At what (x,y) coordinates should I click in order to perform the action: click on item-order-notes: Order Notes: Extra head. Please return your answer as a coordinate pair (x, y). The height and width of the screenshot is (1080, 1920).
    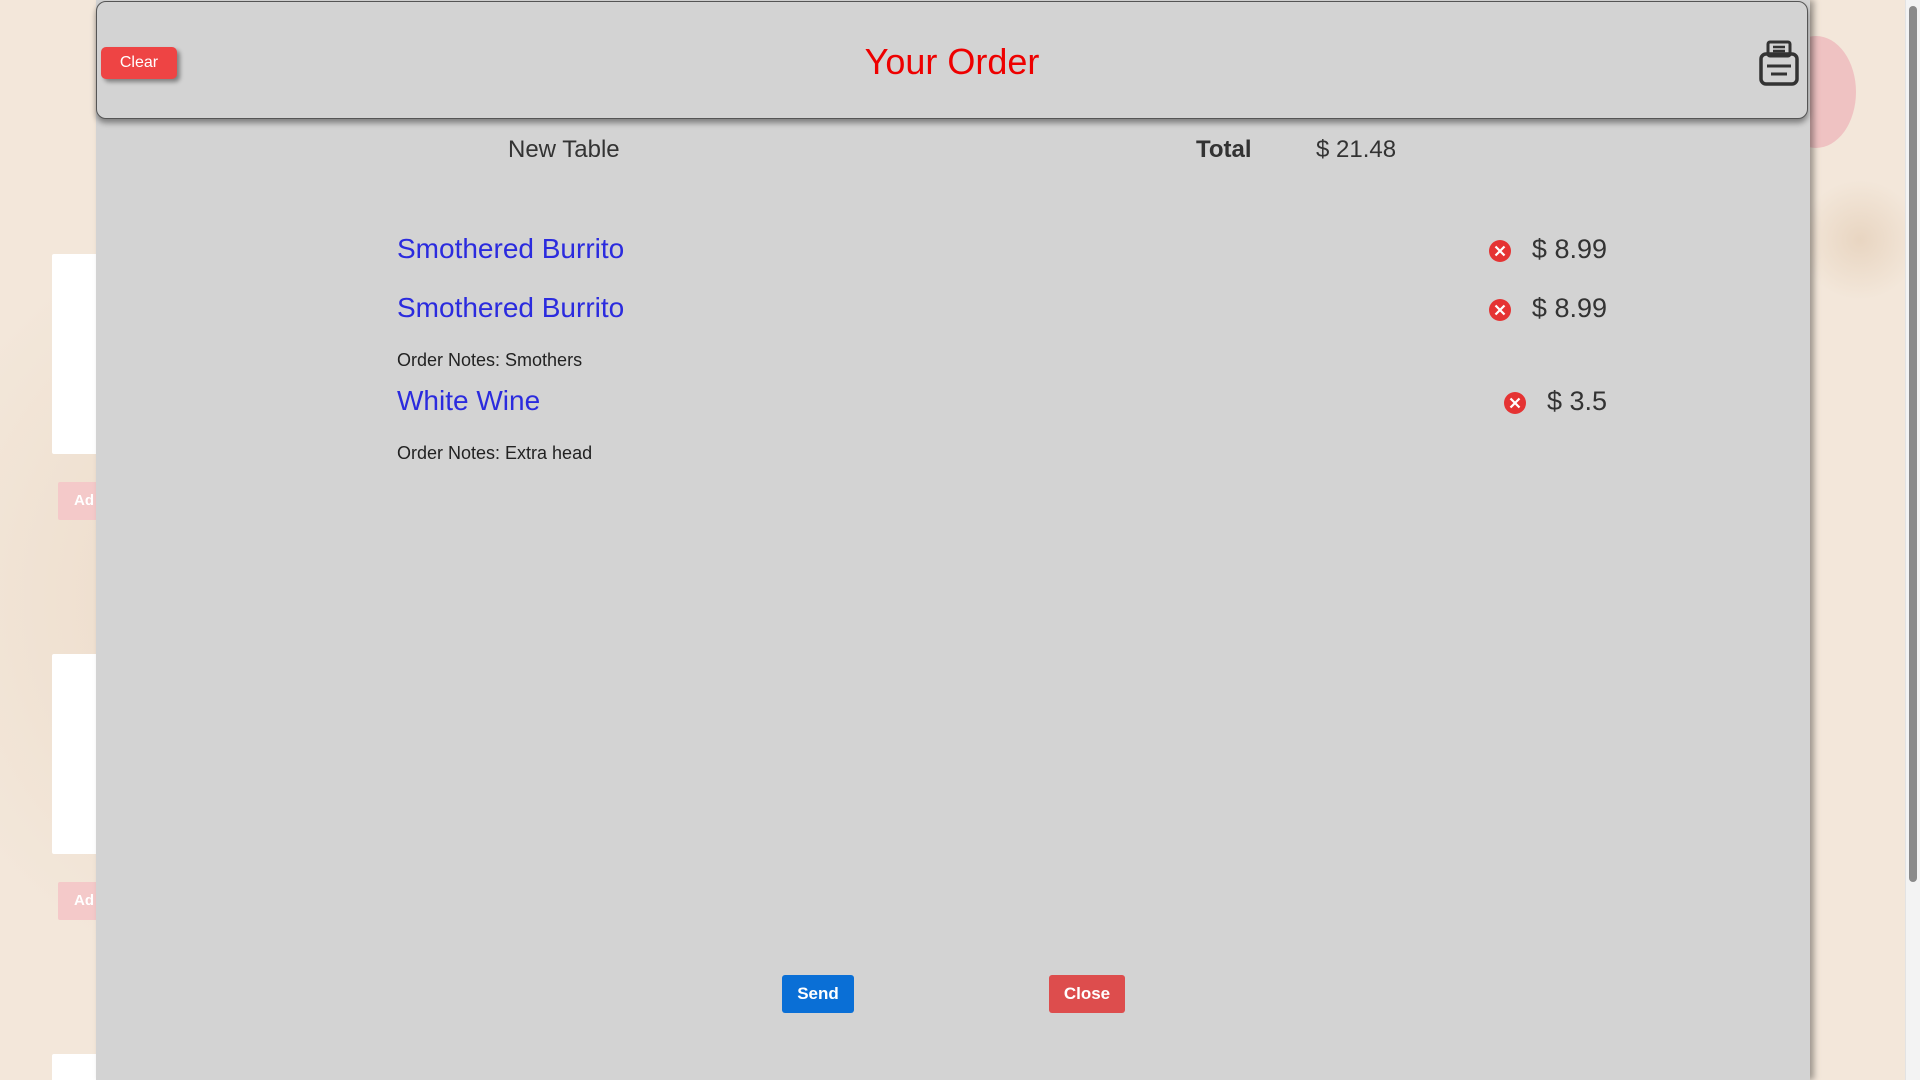
    Looking at the image, I should click on (495, 453).